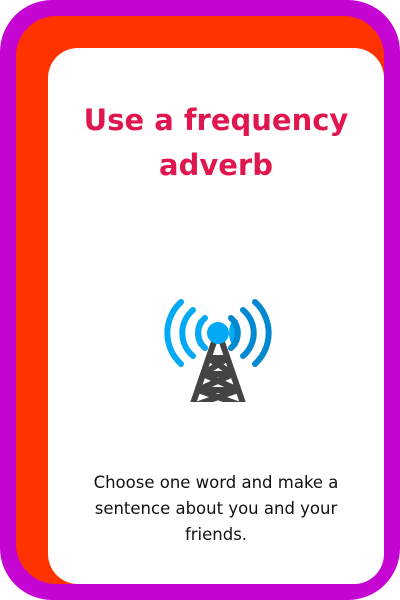 The width and height of the screenshot is (400, 600). Describe the element at coordinates (218, 344) in the screenshot. I see `radio-tower-icon` at that location.